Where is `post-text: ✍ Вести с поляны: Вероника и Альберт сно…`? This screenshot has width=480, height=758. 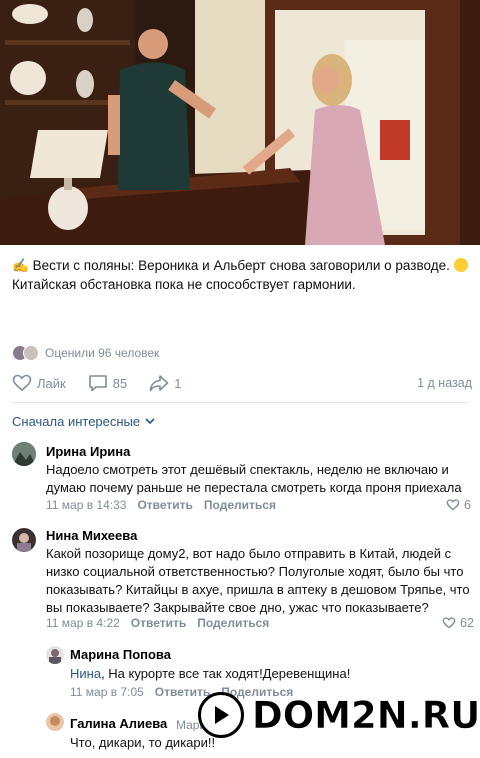
post-text: ✍ Вести с поляны: Вероника и Альберт сно… is located at coordinates (241, 275).